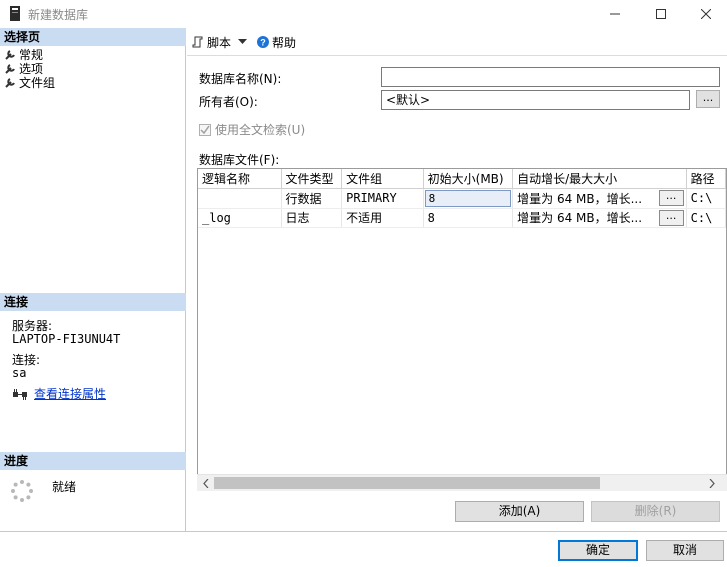  I want to click on grid-header-row: 逻辑名称 文件类型 文件组 初始大小(MB) 自动增长/最大大小 路径, so click(462, 179).